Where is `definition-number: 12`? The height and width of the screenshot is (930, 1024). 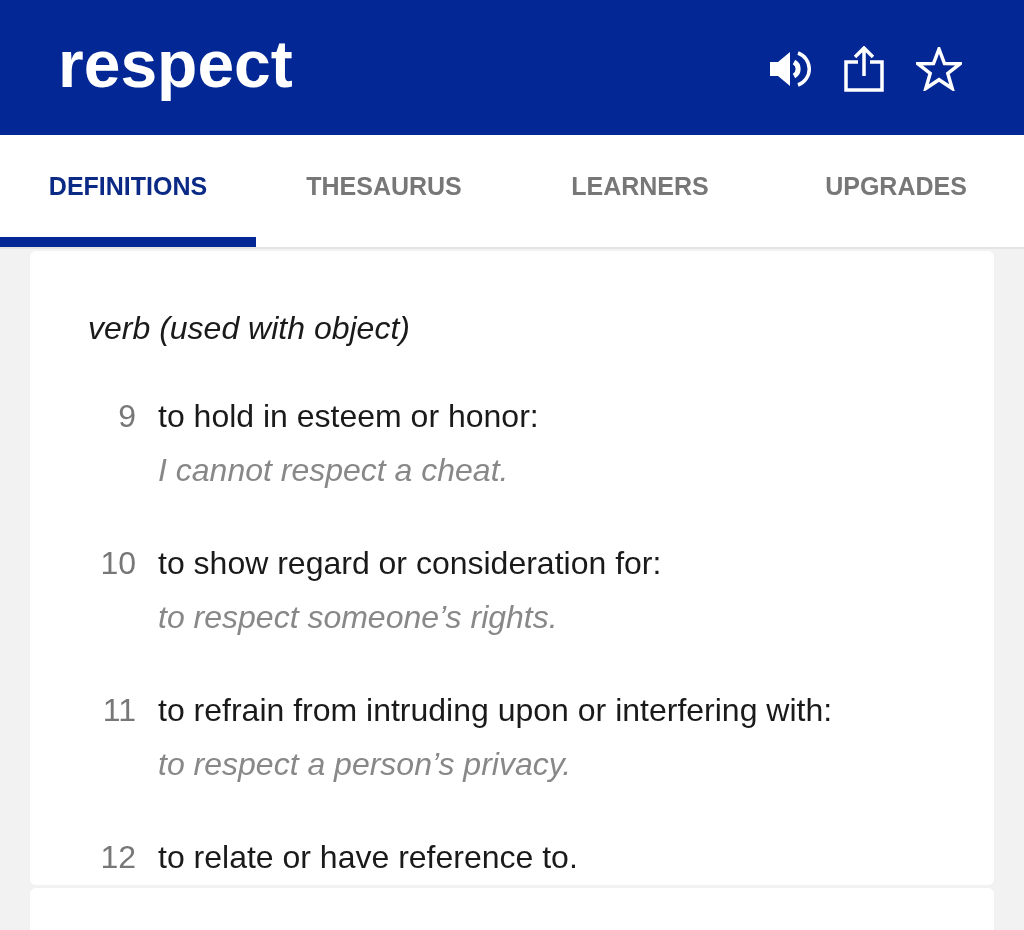 definition-number: 12 is located at coordinates (117, 857).